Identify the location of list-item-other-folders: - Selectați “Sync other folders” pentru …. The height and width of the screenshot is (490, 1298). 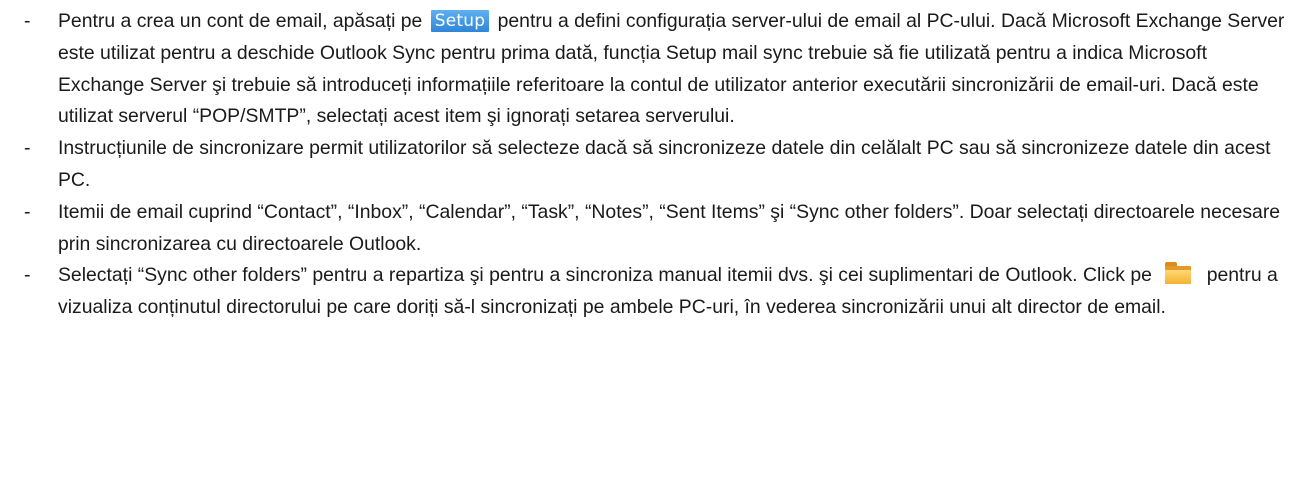
(656, 292).